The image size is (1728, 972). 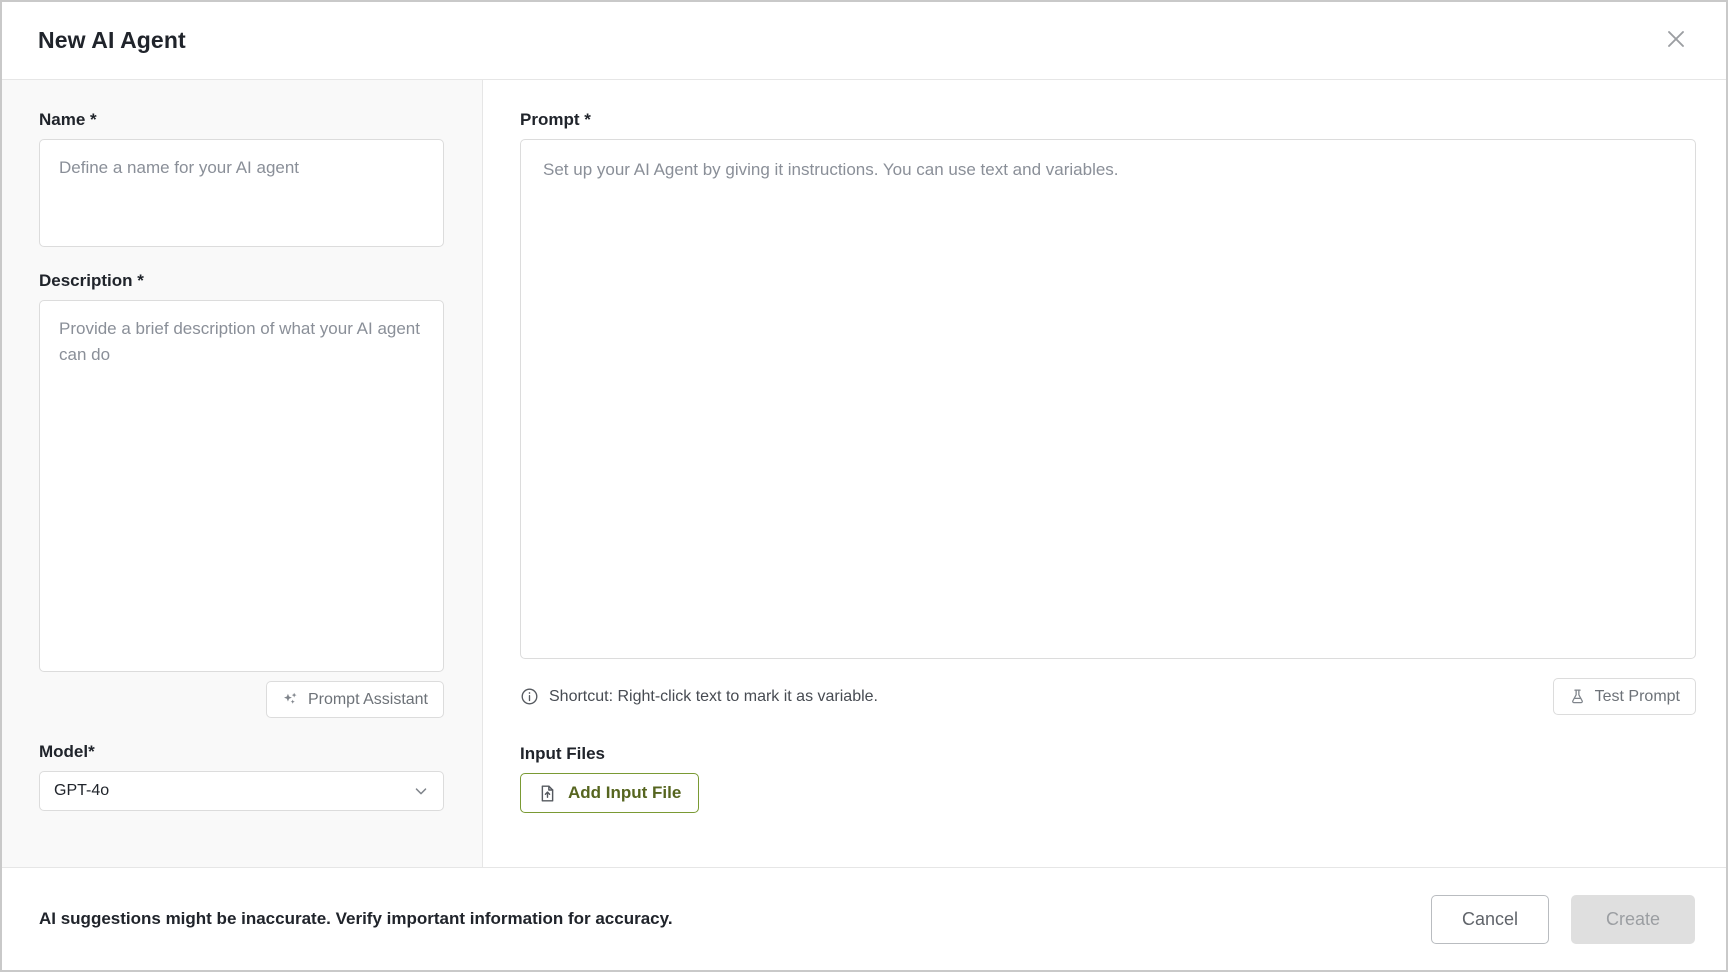 I want to click on model-select-wrap: GPT-4o, so click(x=241, y=791).